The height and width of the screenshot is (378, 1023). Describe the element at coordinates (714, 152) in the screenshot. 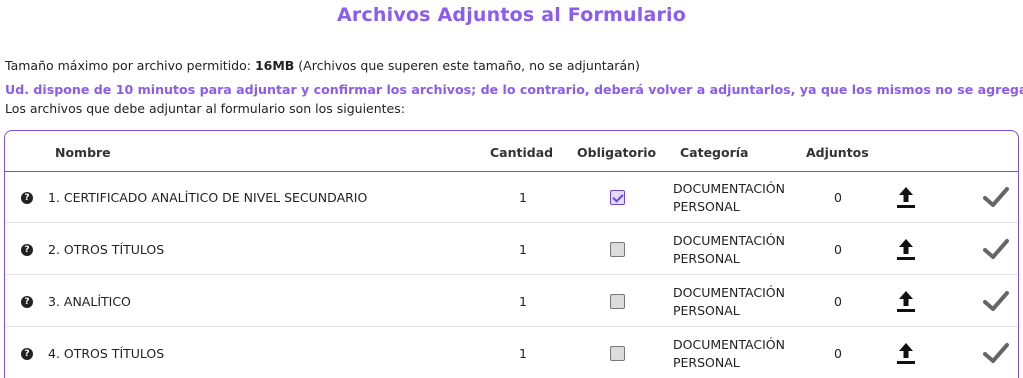

I see `header-categoria: Categoría` at that location.